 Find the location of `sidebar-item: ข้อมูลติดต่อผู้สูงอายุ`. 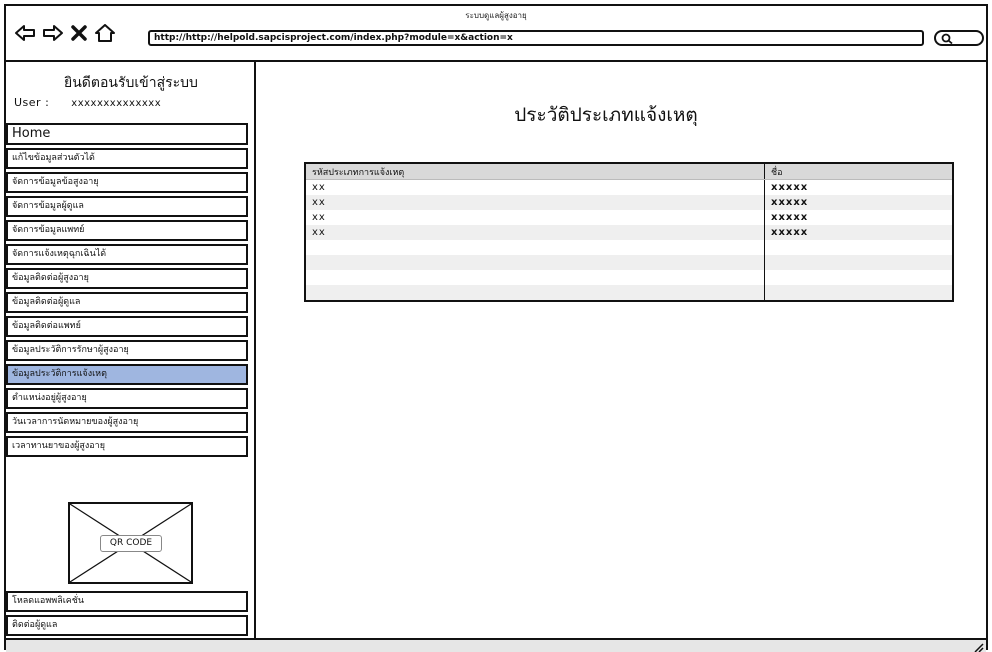

sidebar-item: ข้อมูลติดต่อผู้สูงอายุ is located at coordinates (127, 278).